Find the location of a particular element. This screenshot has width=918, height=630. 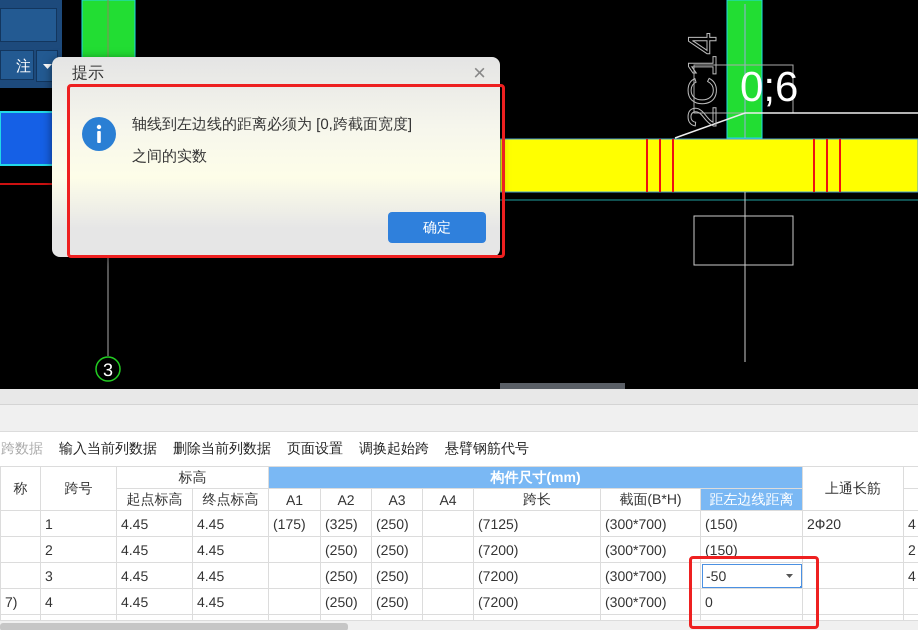

table-cell: 2Ф20 is located at coordinates (853, 523).